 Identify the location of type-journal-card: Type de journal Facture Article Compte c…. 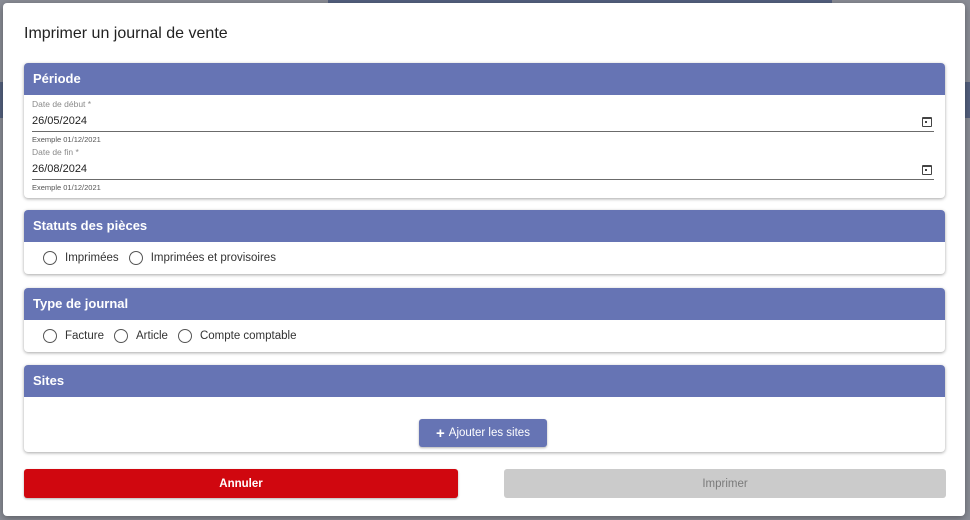
(484, 320).